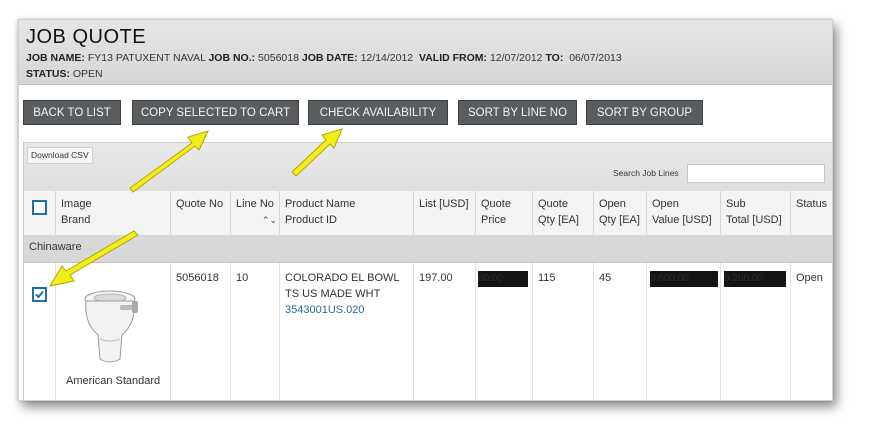 Image resolution: width=876 pixels, height=439 pixels. What do you see at coordinates (146, 58) in the screenshot?
I see `job-name-value: FY13 PATUXENT NAVAL` at bounding box center [146, 58].